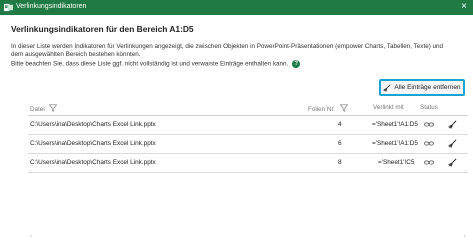 The width and height of the screenshot is (473, 246). Describe the element at coordinates (37, 109) in the screenshot. I see `column-datei-label: Datei` at that location.